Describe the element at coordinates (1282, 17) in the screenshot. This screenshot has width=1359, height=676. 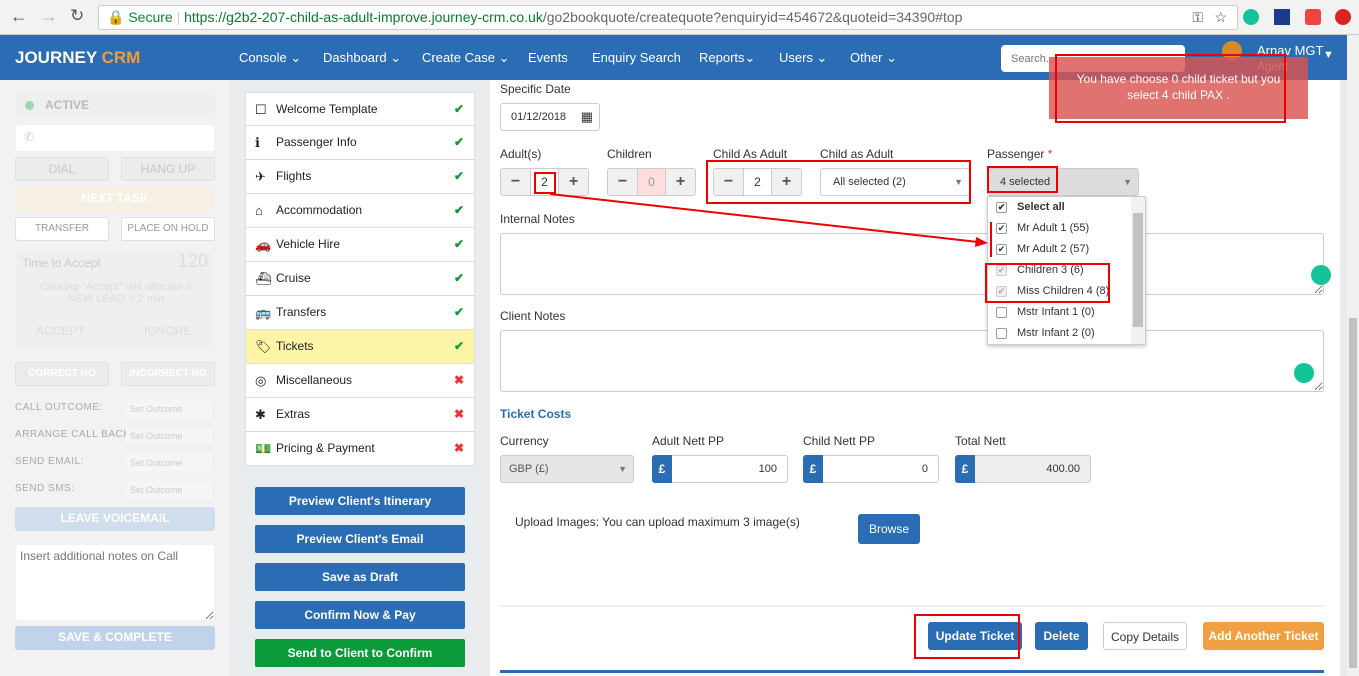
I see `news-extension-icon` at that location.